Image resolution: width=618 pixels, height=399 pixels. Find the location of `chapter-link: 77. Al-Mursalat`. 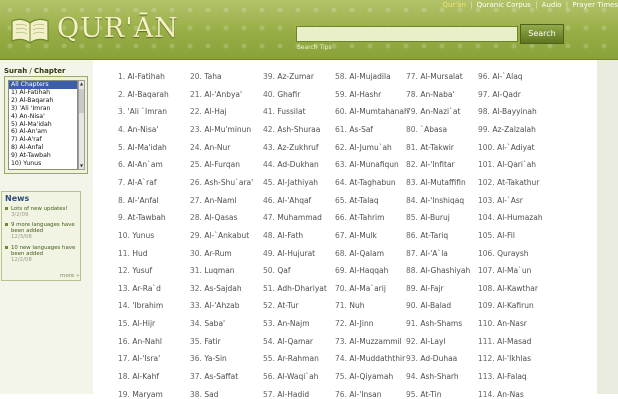

chapter-link: 77. Al-Mursalat is located at coordinates (434, 76).